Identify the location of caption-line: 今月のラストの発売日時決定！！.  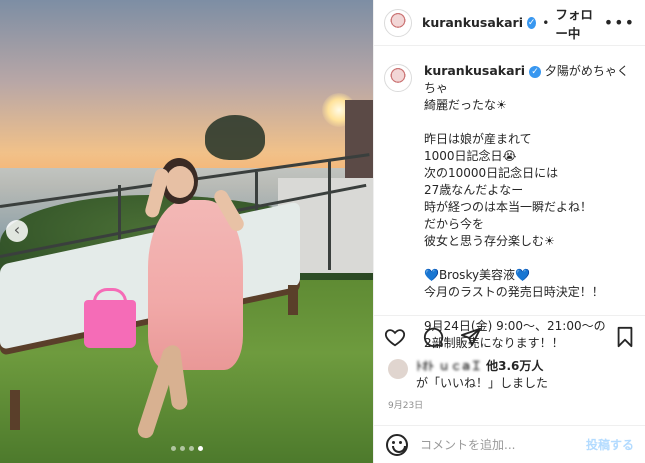
(514, 292).